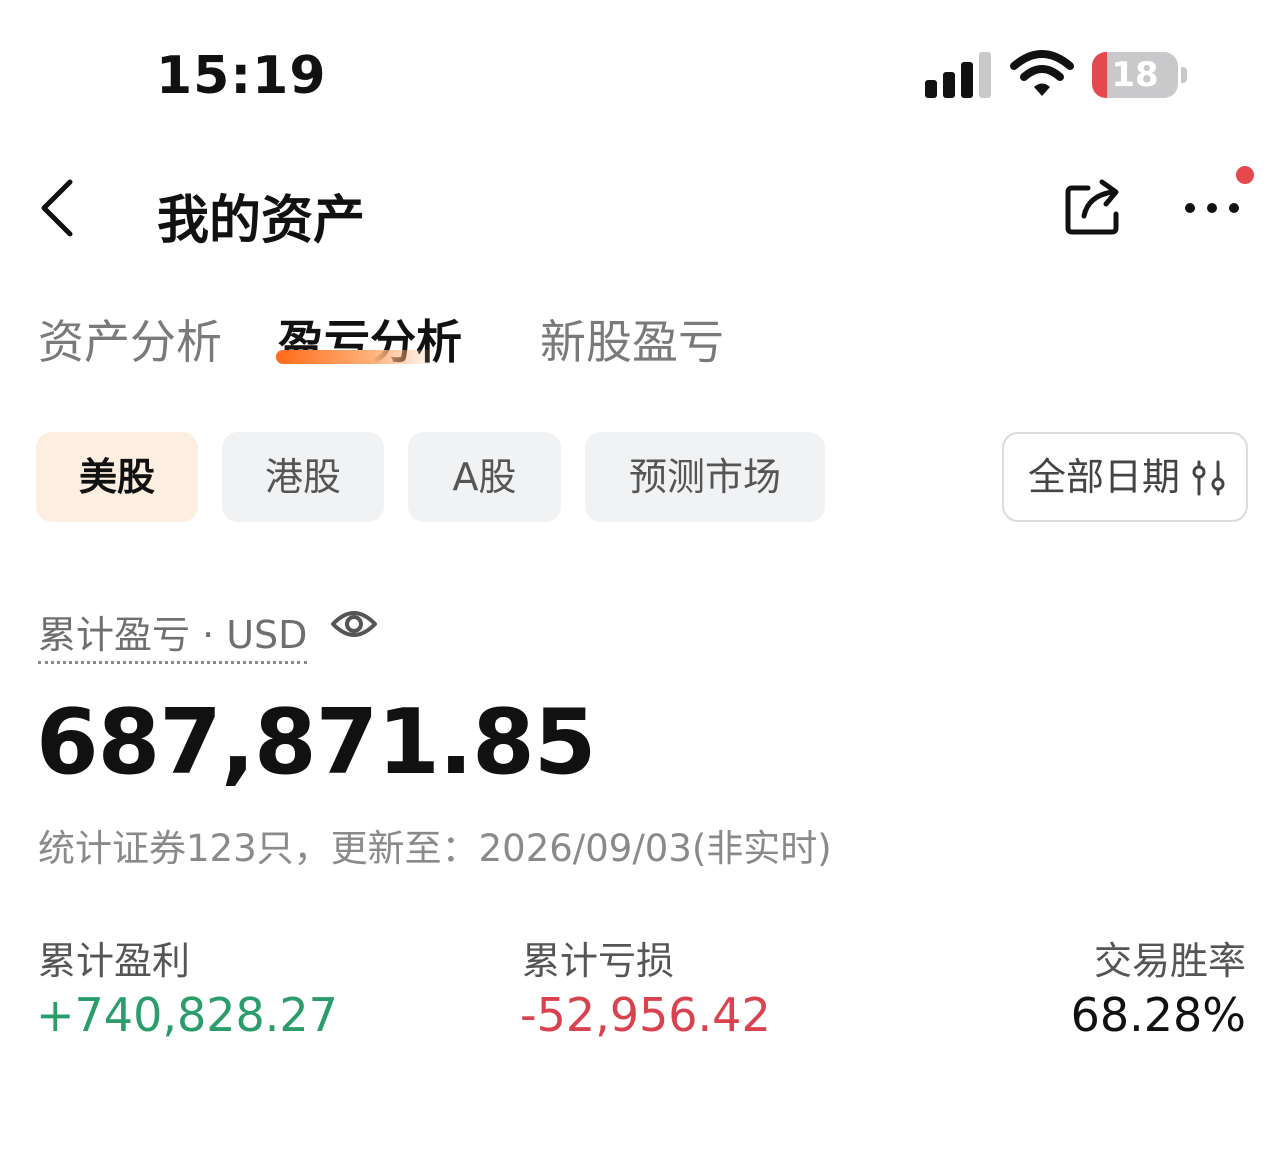 The image size is (1284, 1154). Describe the element at coordinates (303, 477) in the screenshot. I see `market-chip-hk: 港股` at that location.